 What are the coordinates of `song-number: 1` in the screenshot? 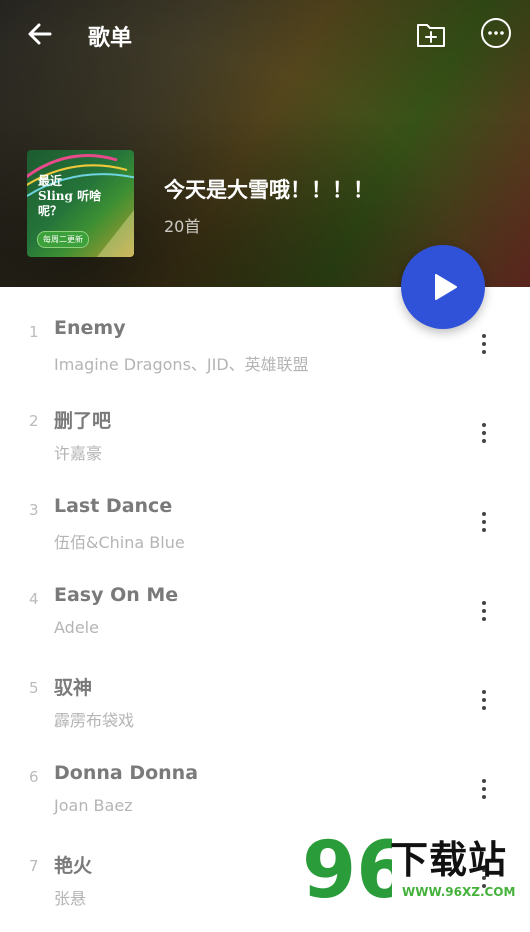 It's located at (34, 332).